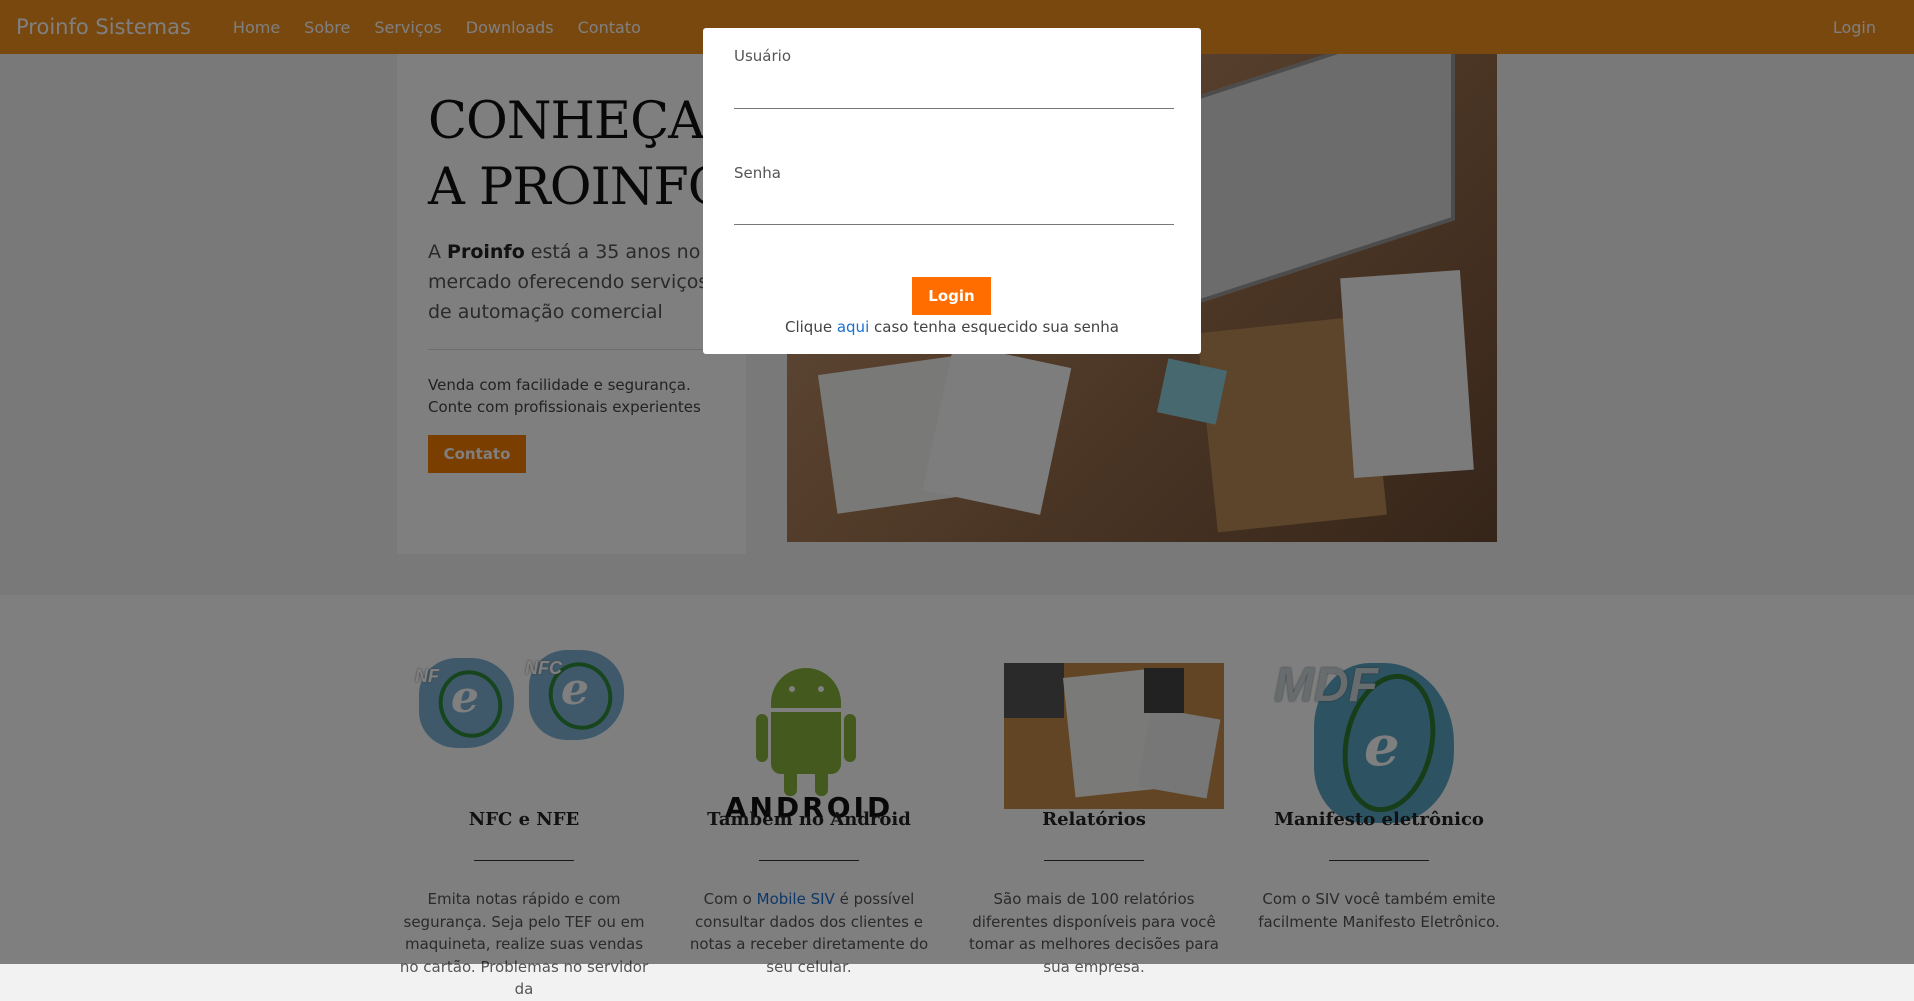  What do you see at coordinates (811, 327) in the screenshot?
I see `forgot-pre: Clique` at bounding box center [811, 327].